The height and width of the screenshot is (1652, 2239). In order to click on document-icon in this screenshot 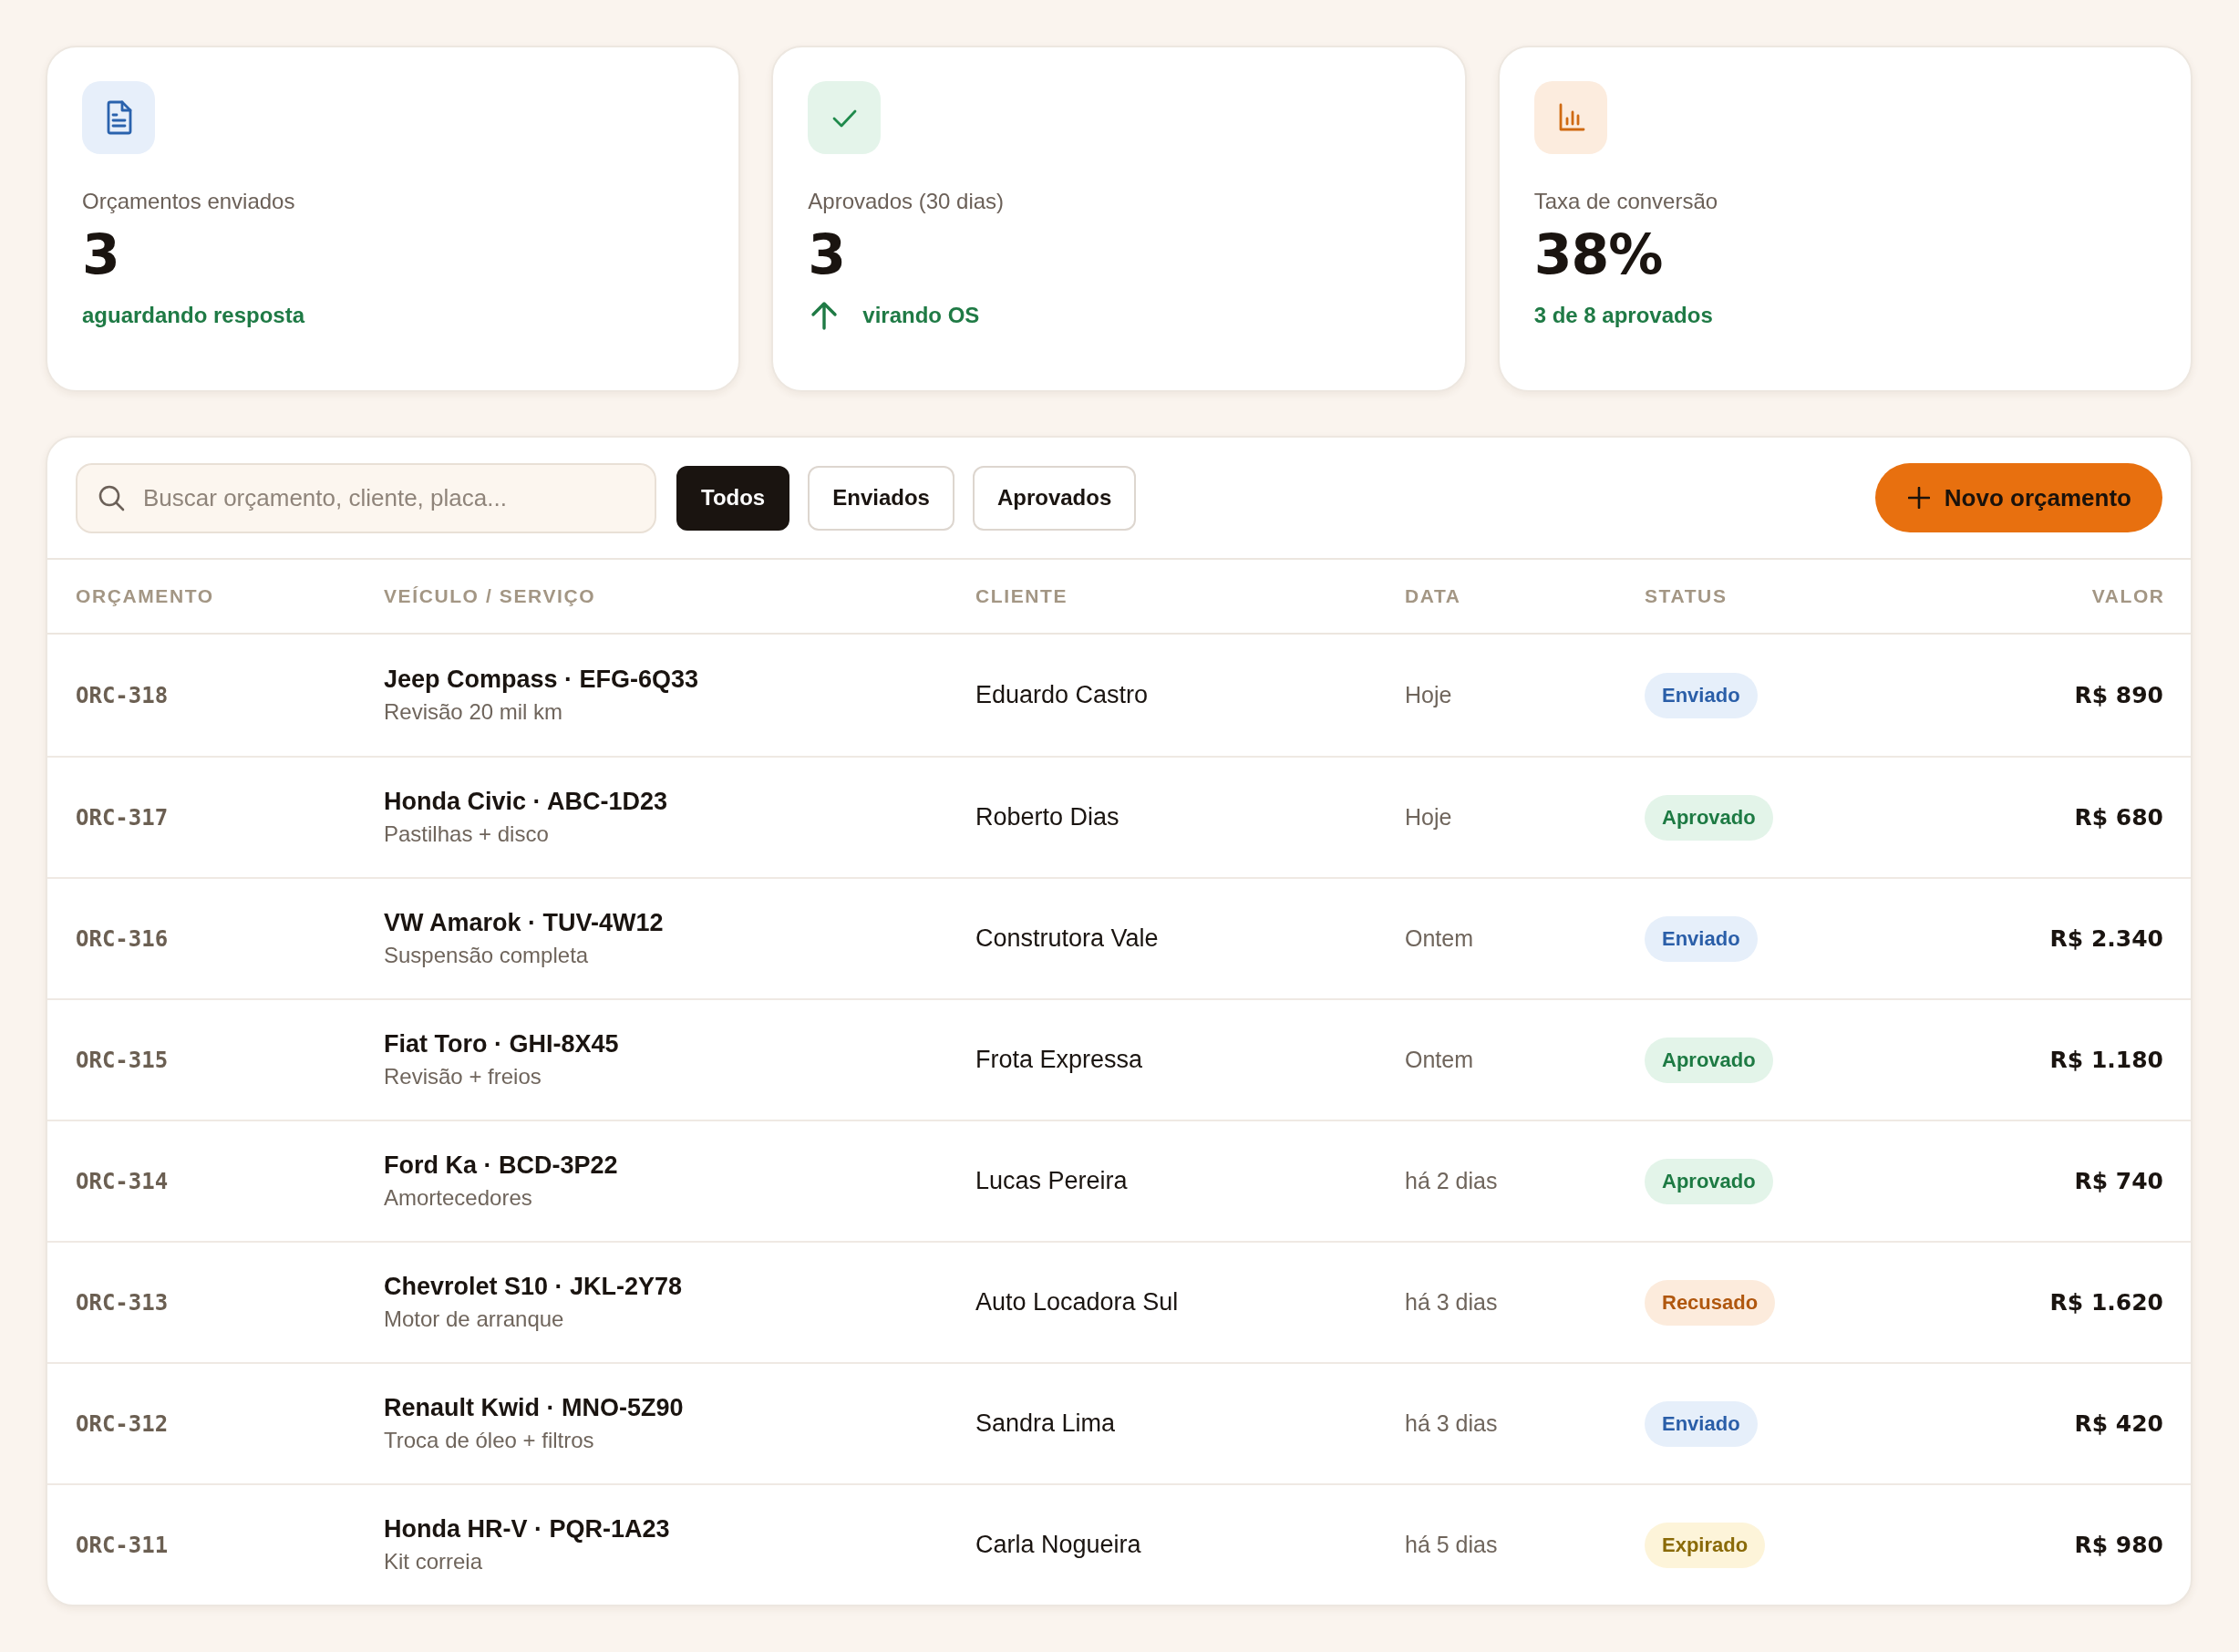, I will do `click(118, 117)`.